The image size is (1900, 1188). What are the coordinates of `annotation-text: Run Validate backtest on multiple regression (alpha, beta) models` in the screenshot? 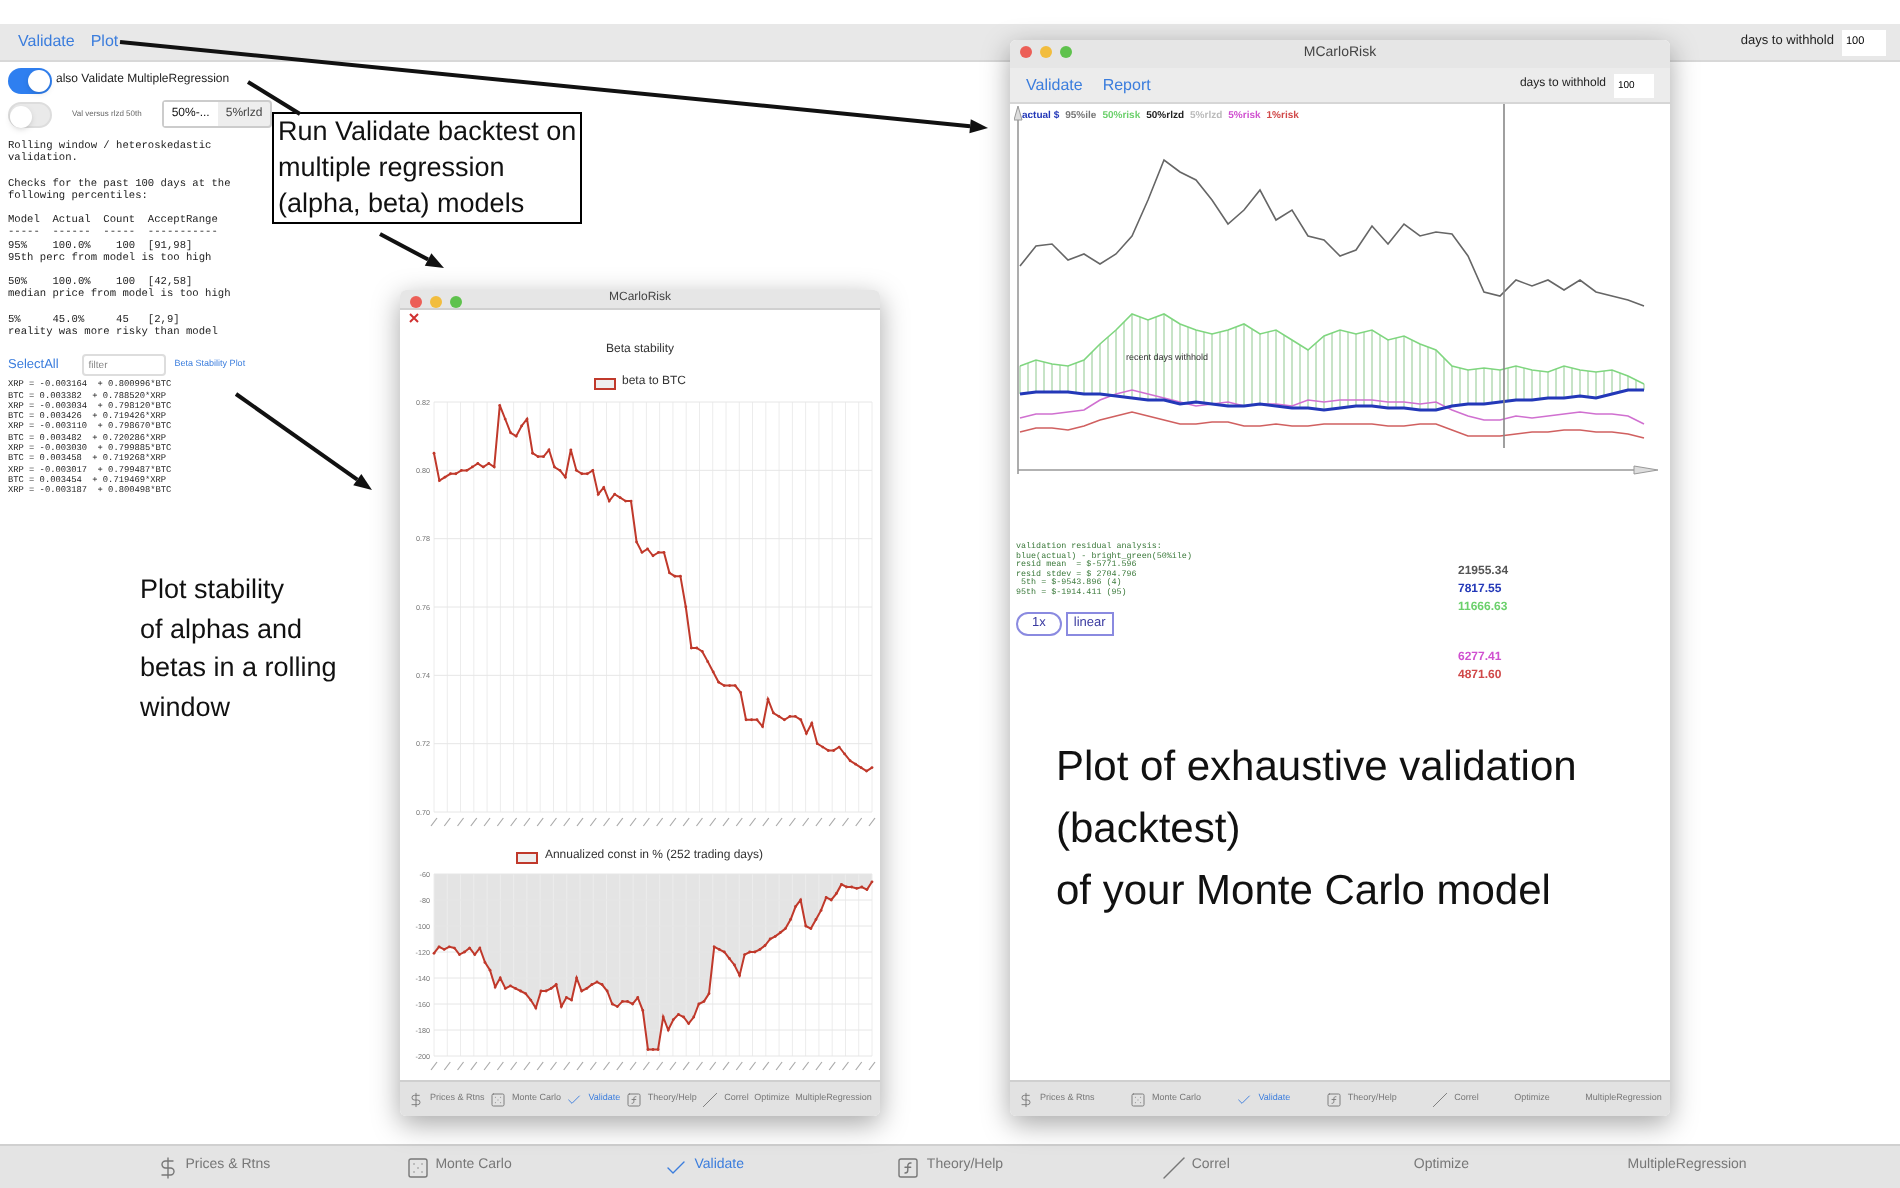 It's located at (427, 168).